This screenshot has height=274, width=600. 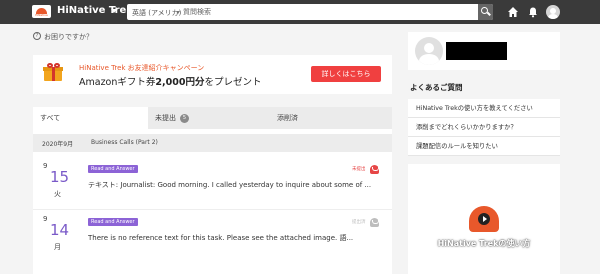 I want to click on hinative-logo: HiNative, so click(x=41, y=11).